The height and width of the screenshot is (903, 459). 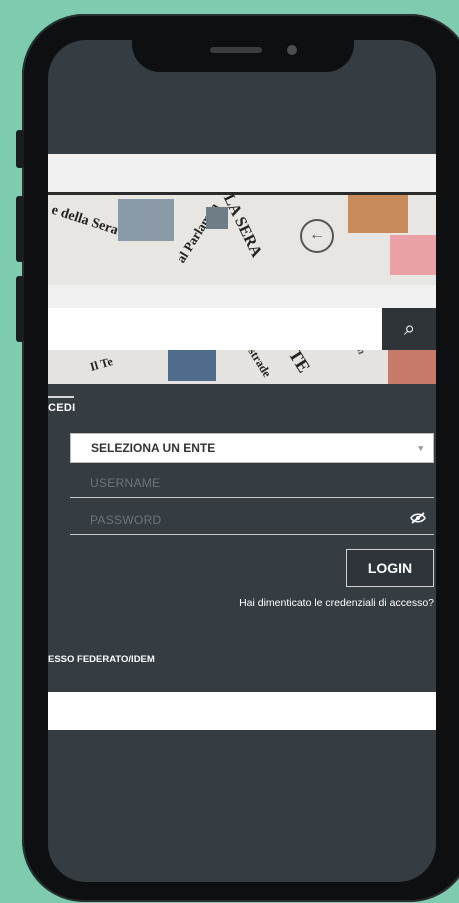 What do you see at coordinates (101, 659) in the screenshot?
I see `federated-access-link: ESSO FEDERATO/IDEM` at bounding box center [101, 659].